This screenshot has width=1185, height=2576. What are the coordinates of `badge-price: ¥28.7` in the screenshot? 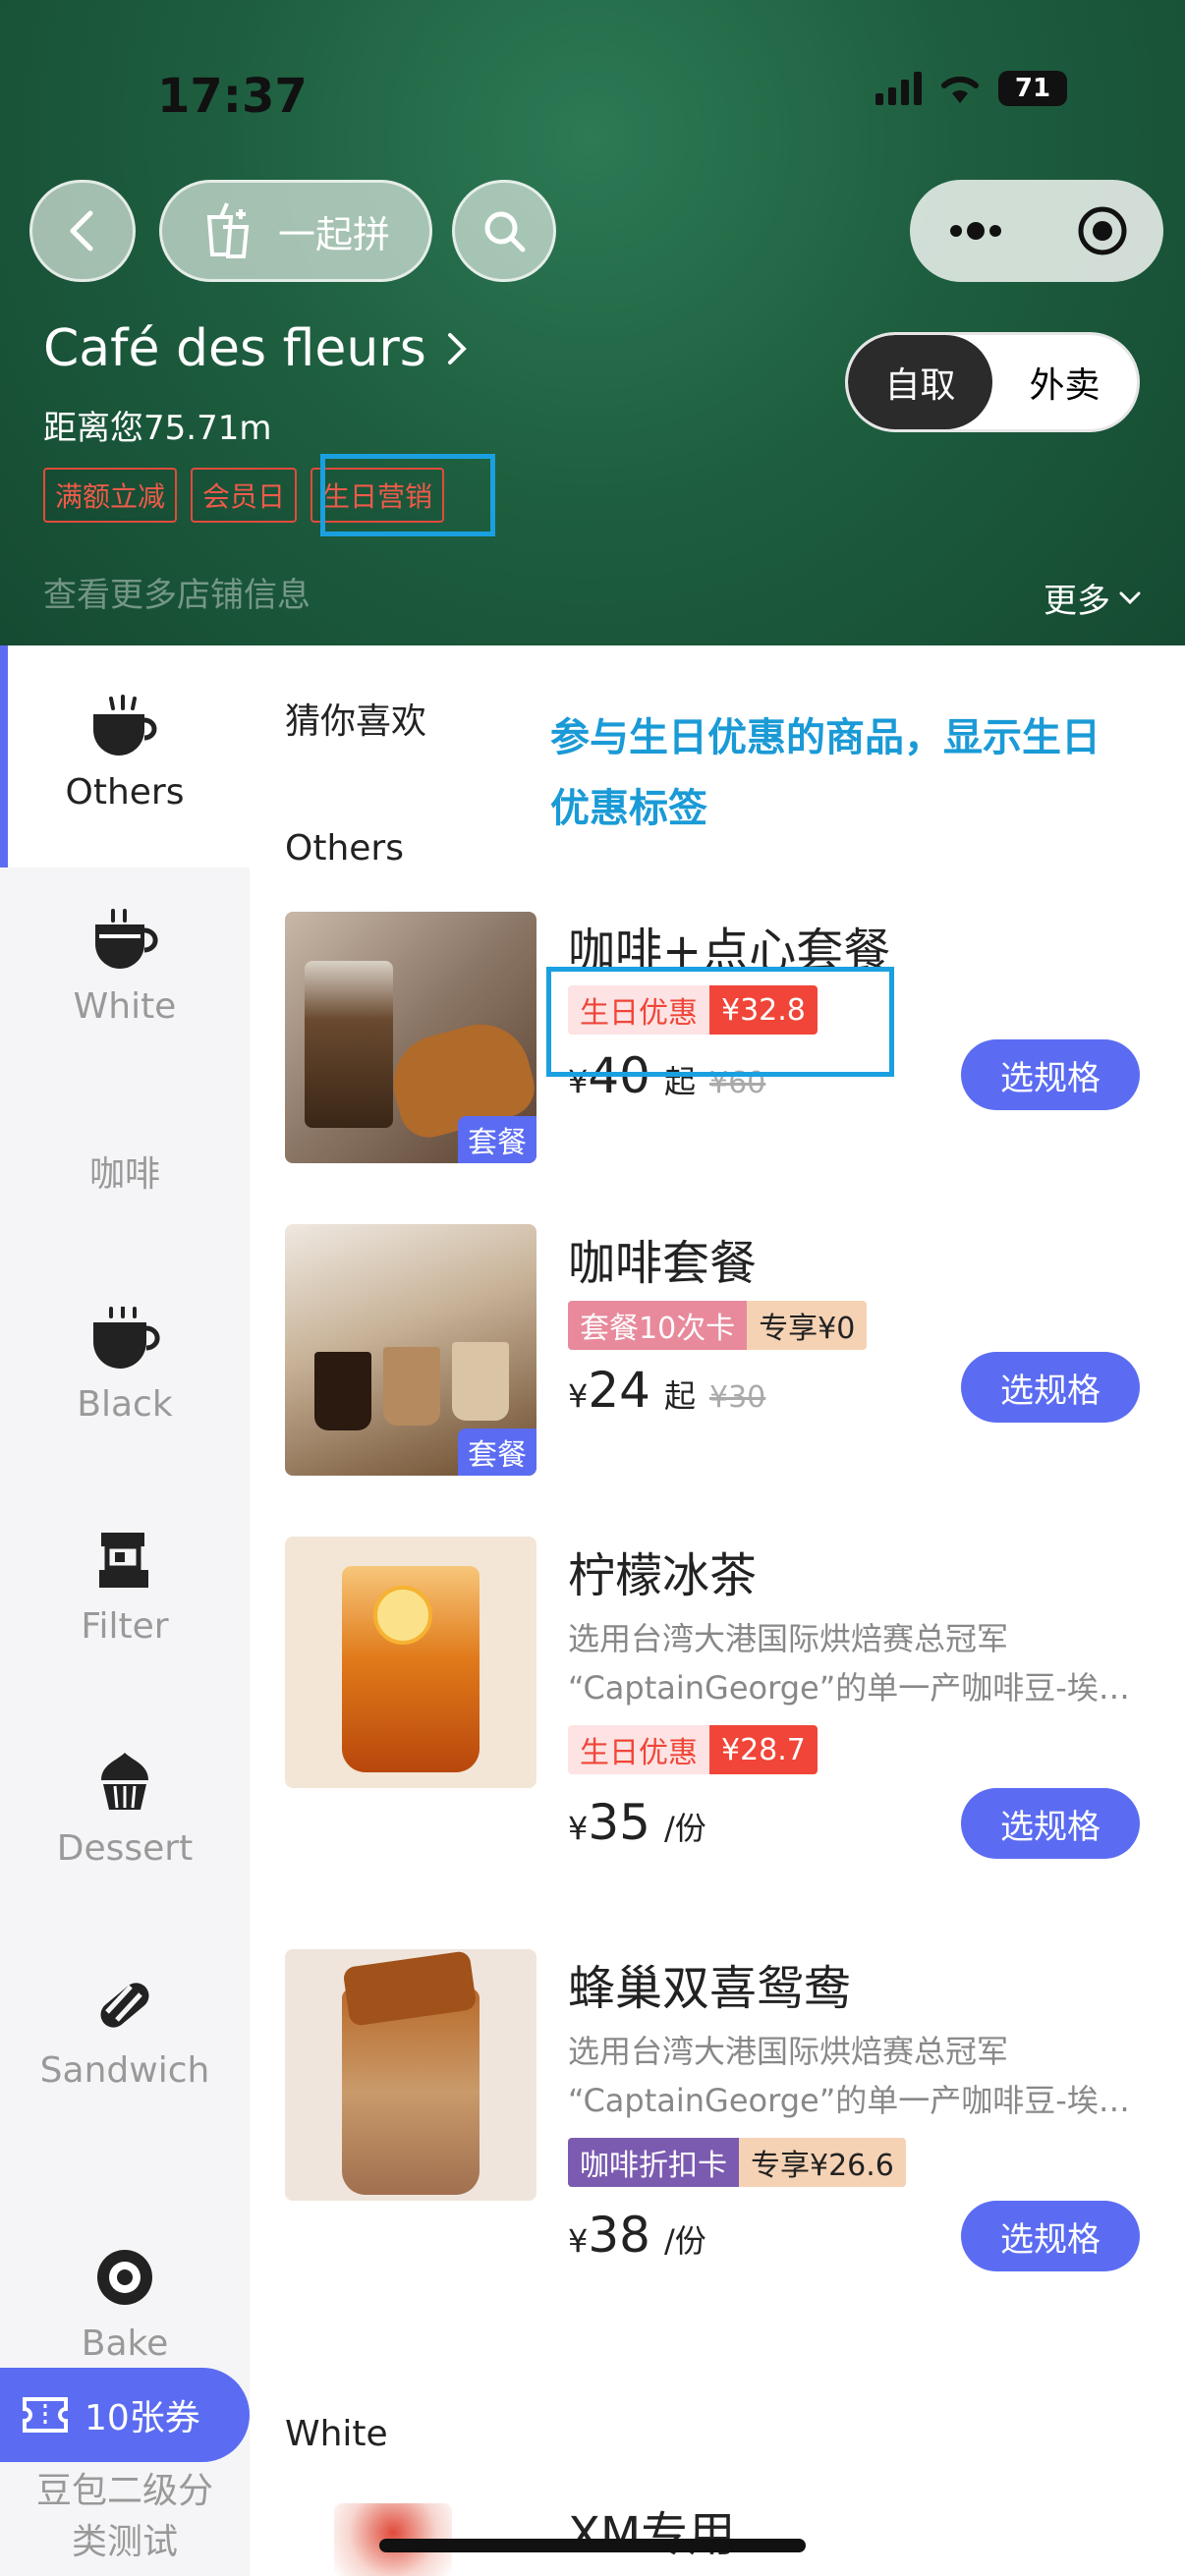 It's located at (763, 1749).